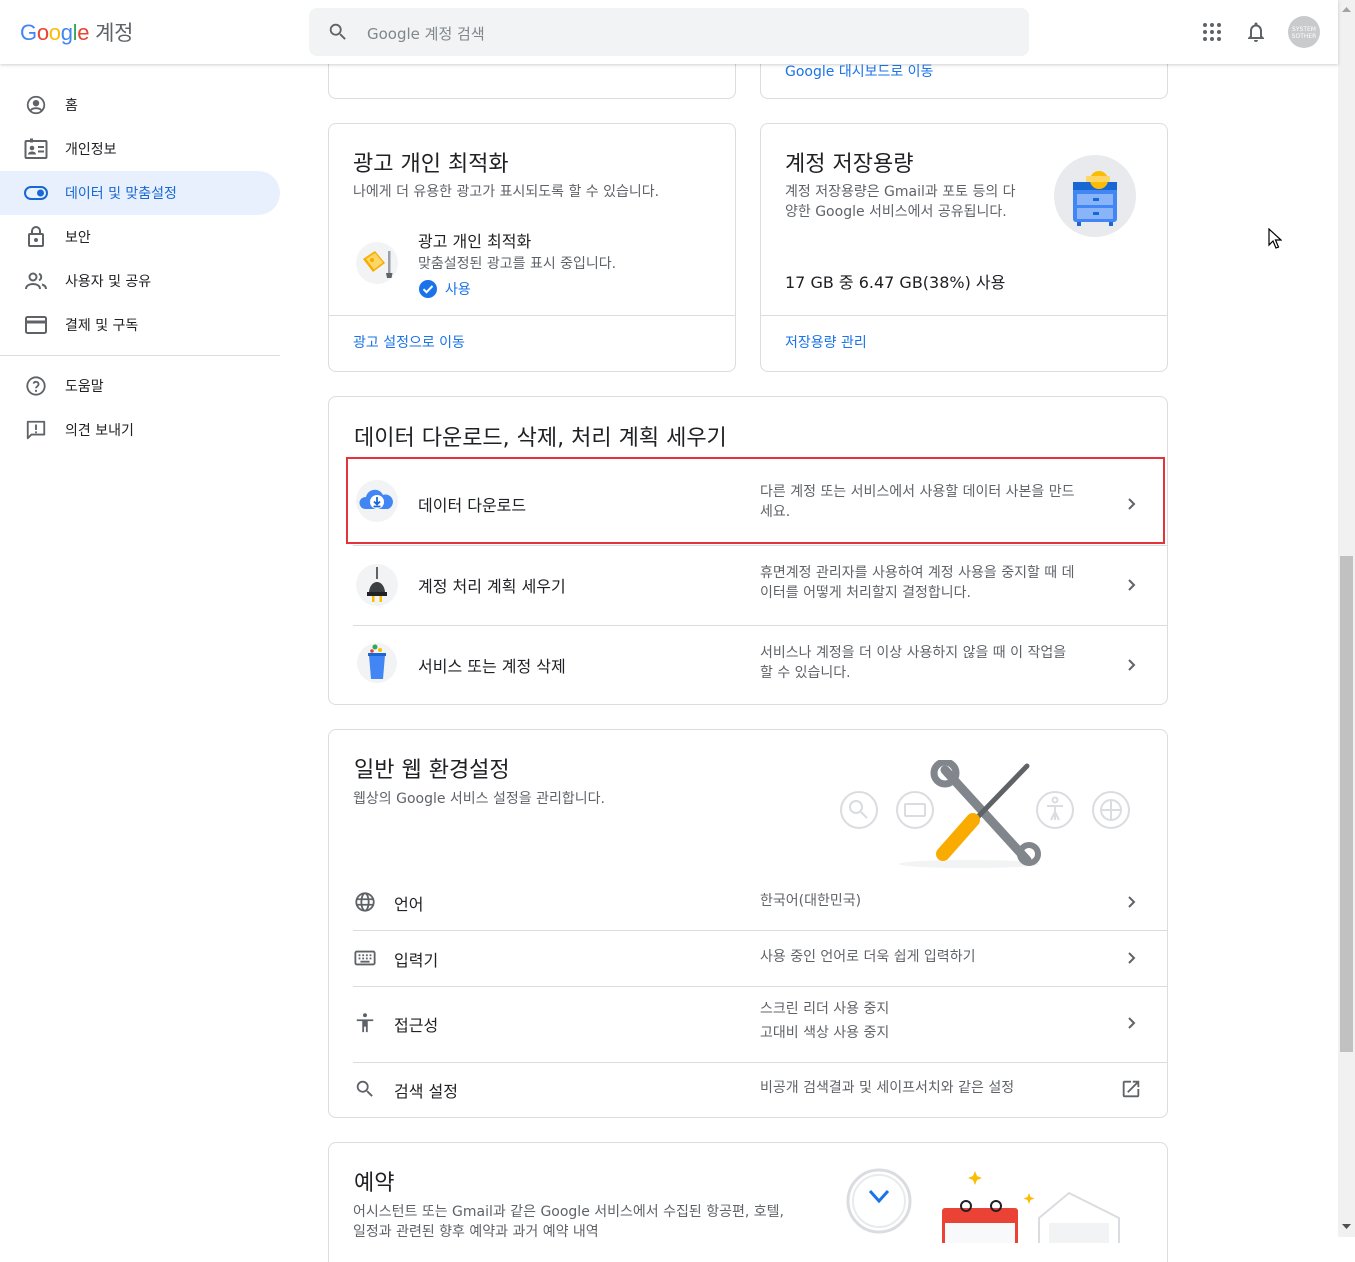  Describe the element at coordinates (1346, 9) in the screenshot. I see `scroll-up-arrow-icon` at that location.